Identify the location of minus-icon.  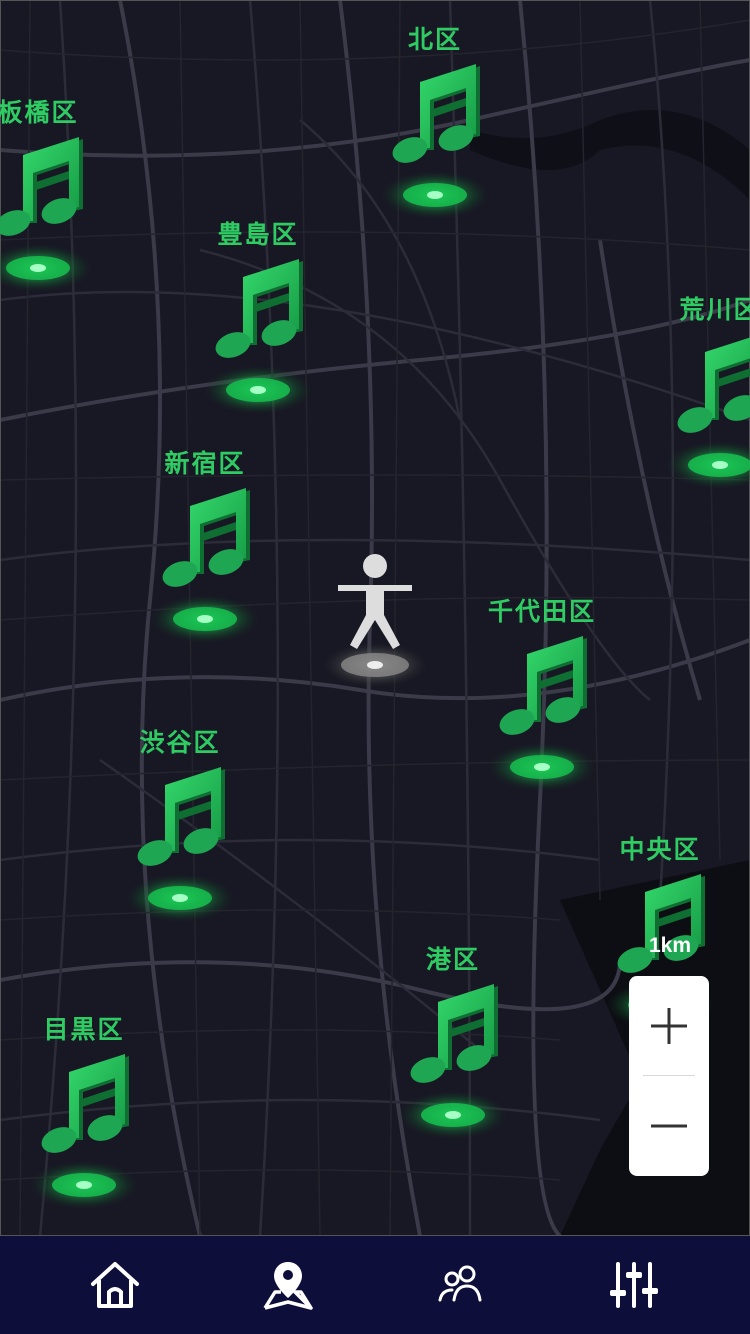
(669, 1125).